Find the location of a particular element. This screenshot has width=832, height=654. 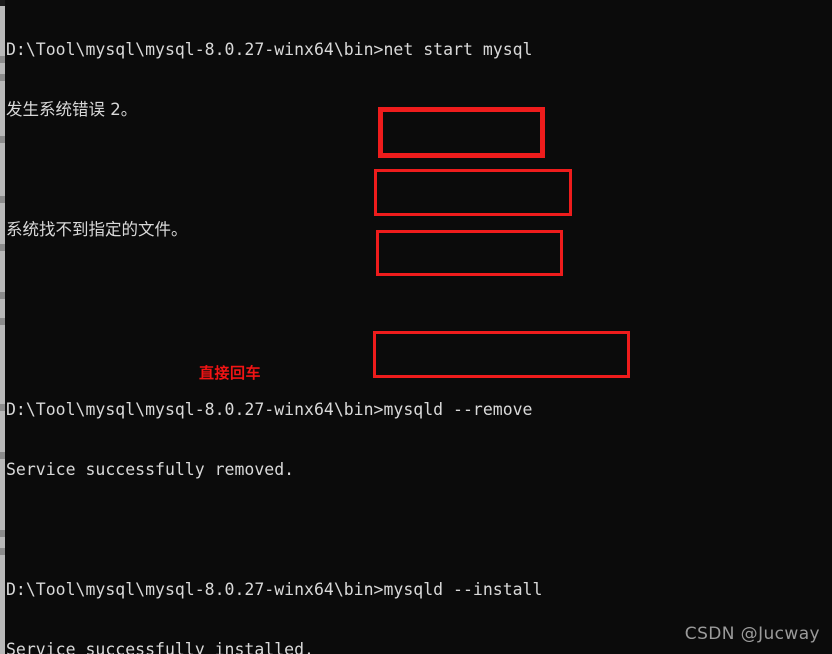

background-window-sliver is located at coordinates (2, 327).